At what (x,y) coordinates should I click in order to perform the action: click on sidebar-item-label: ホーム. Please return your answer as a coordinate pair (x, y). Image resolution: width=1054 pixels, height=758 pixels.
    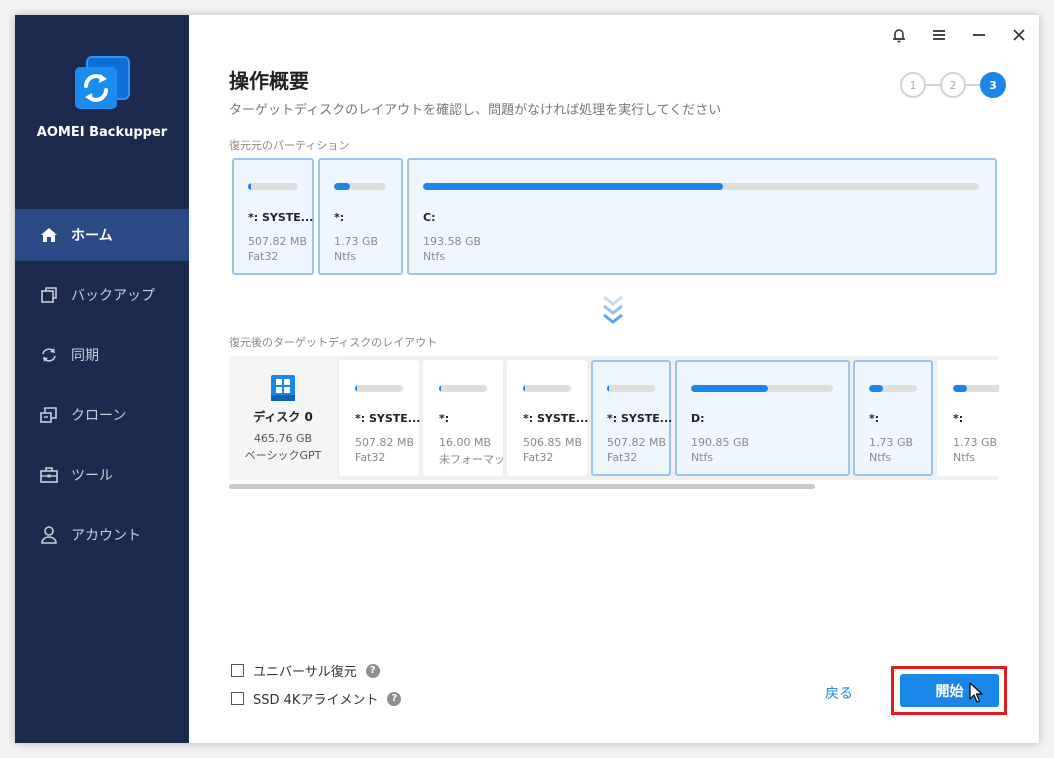
    Looking at the image, I should click on (92, 236).